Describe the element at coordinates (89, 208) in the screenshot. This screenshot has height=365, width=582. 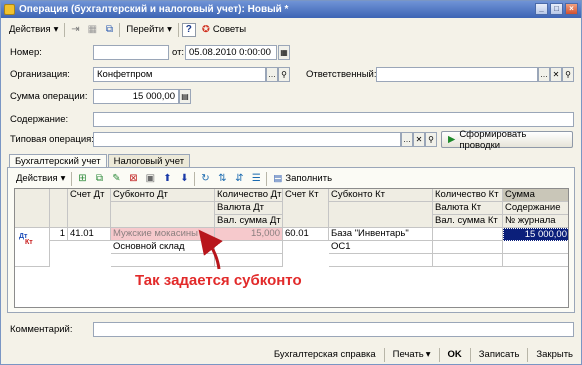
I see `table-header-account-dt: Счет Дт` at that location.